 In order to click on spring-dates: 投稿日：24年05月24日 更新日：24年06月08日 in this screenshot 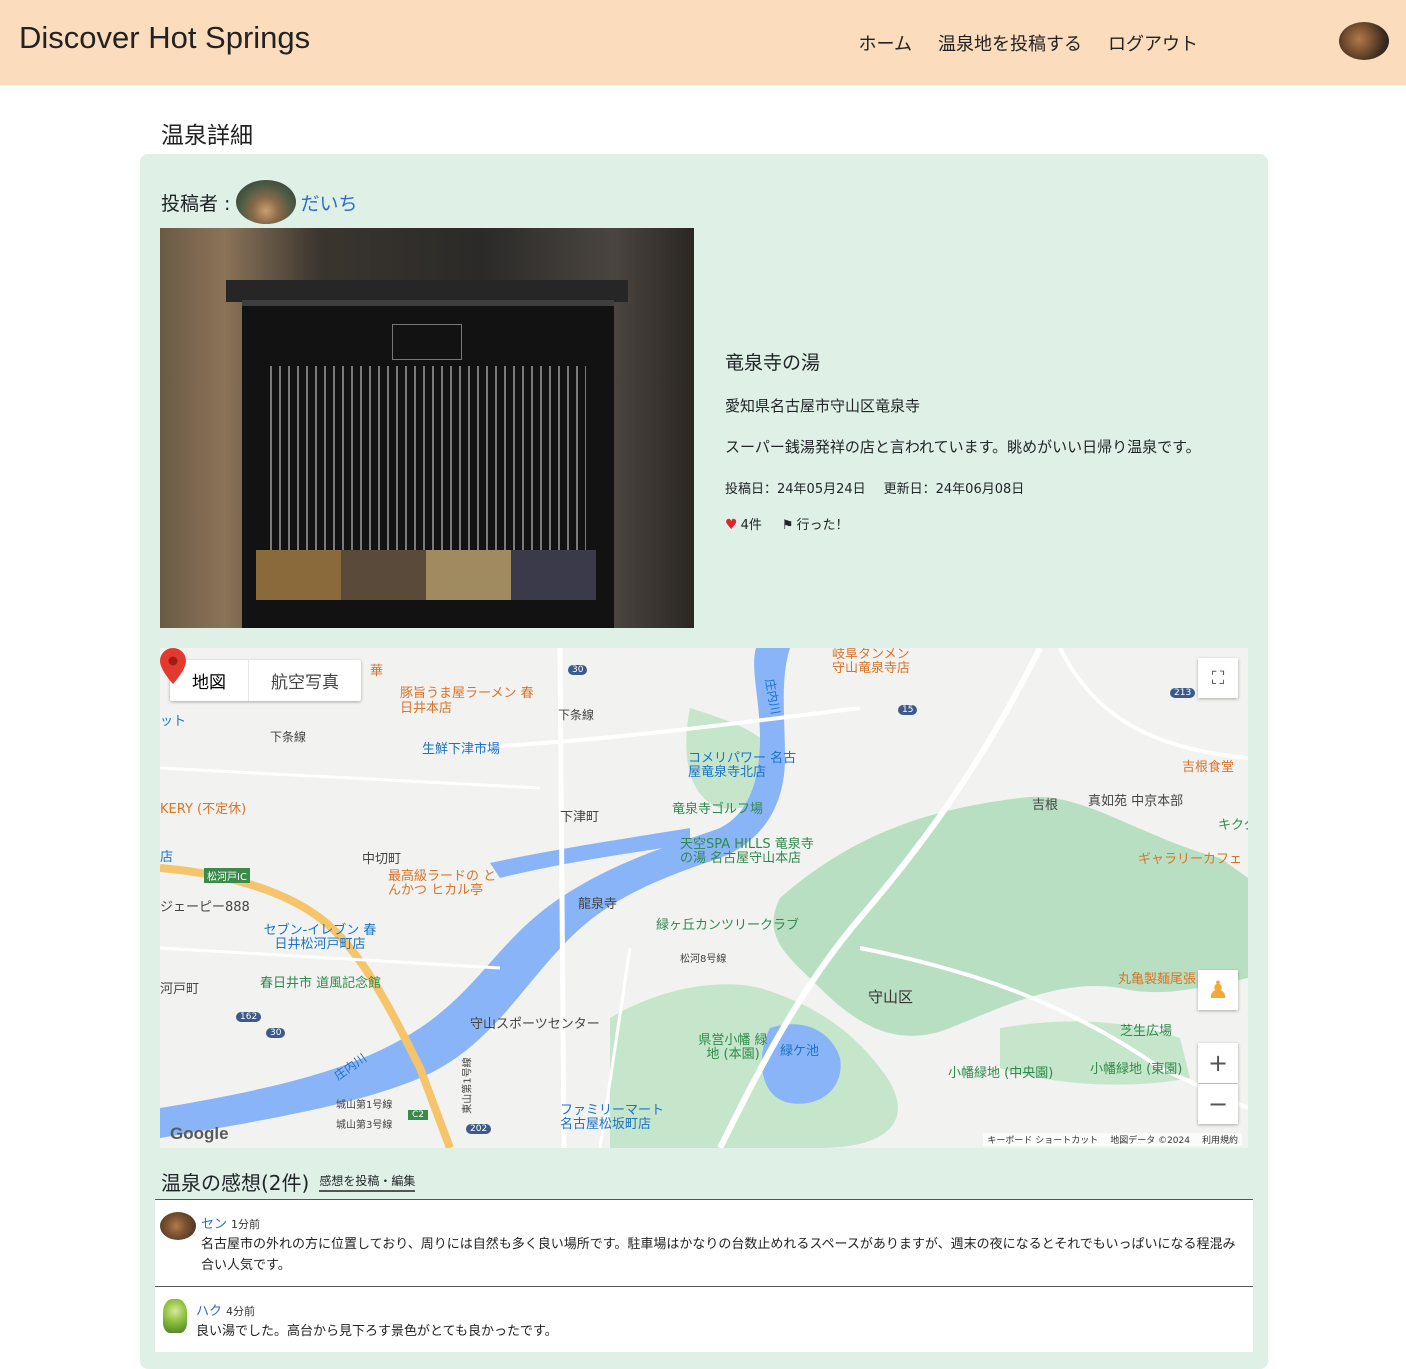, I will do `click(963, 487)`.